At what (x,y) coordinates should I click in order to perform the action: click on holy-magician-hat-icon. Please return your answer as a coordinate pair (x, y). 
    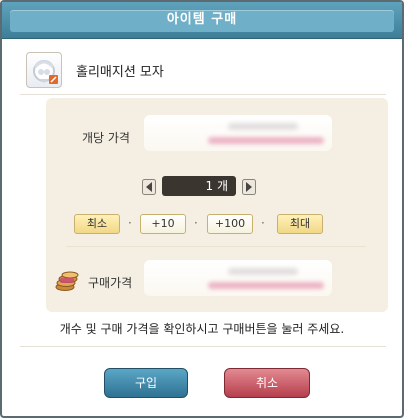
    Looking at the image, I should click on (44, 70).